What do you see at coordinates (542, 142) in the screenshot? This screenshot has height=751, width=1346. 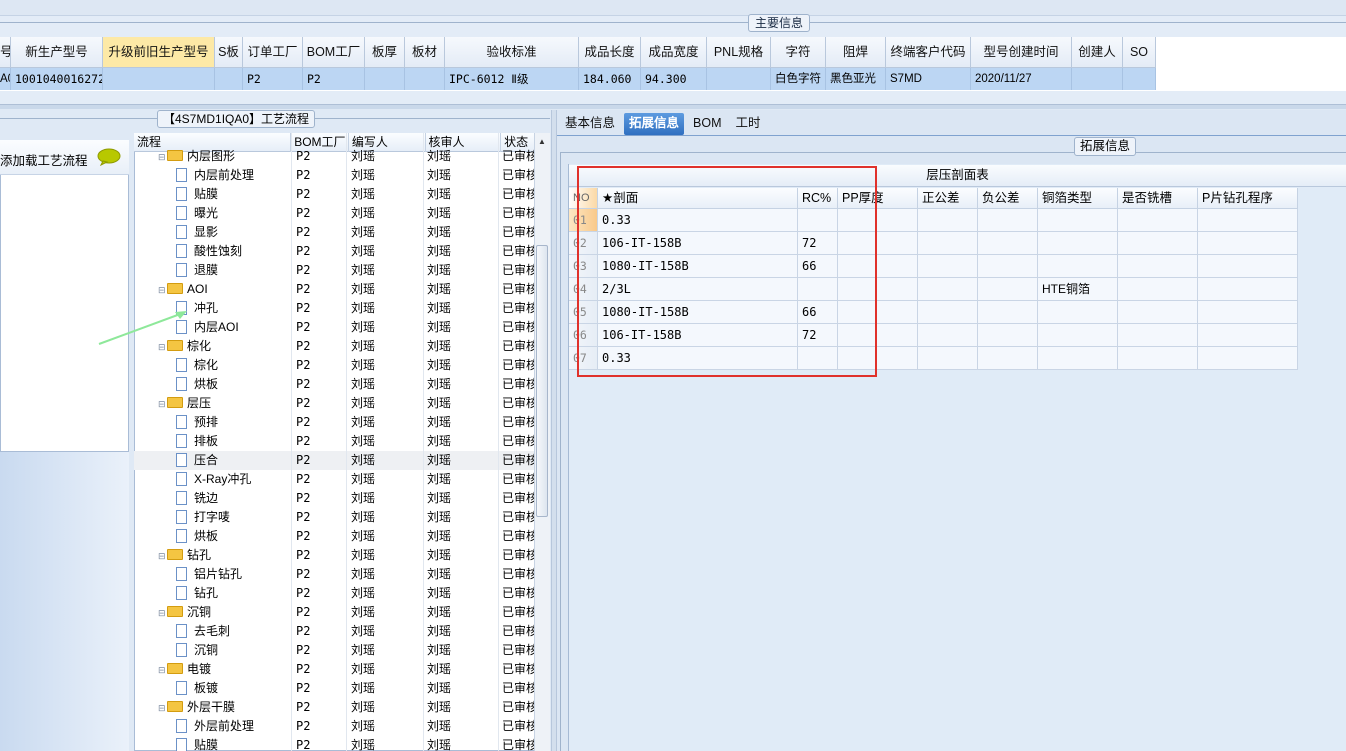 I see `scroll-up-icon: ▲` at bounding box center [542, 142].